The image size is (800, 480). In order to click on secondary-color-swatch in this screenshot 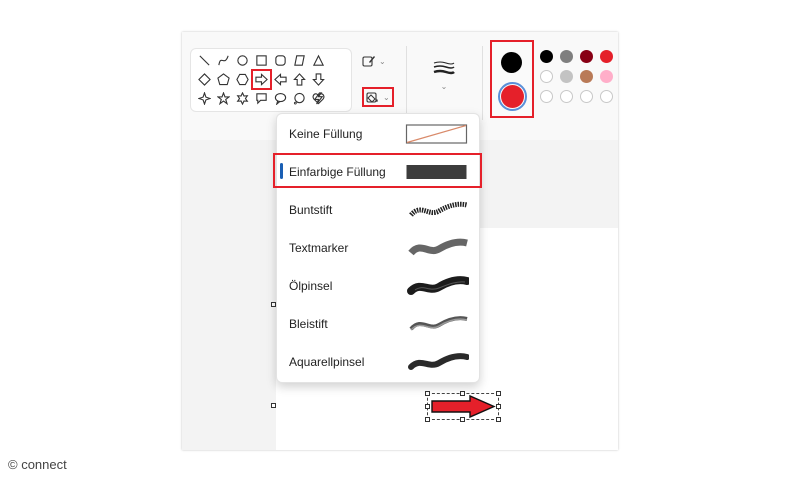, I will do `click(512, 96)`.